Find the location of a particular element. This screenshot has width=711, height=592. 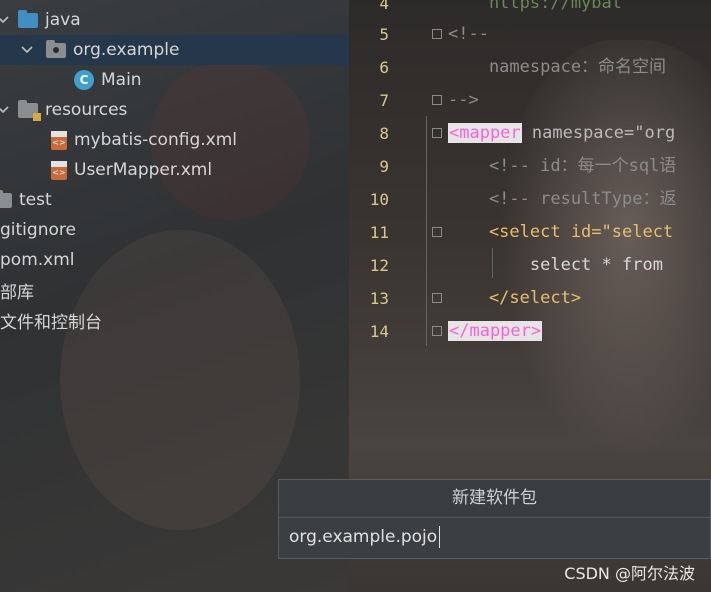

mapper-close-tag: </mapper> is located at coordinates (495, 331).